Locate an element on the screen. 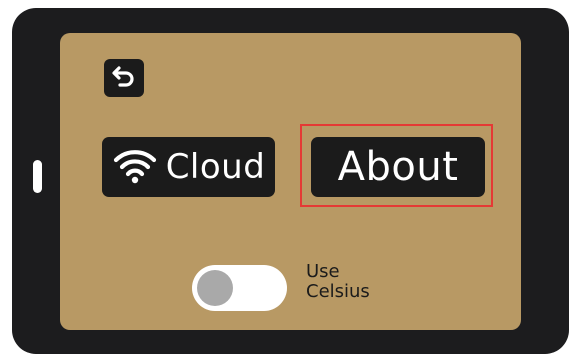 The image size is (574, 354). cloud-button-label: Cloud is located at coordinates (215, 167).